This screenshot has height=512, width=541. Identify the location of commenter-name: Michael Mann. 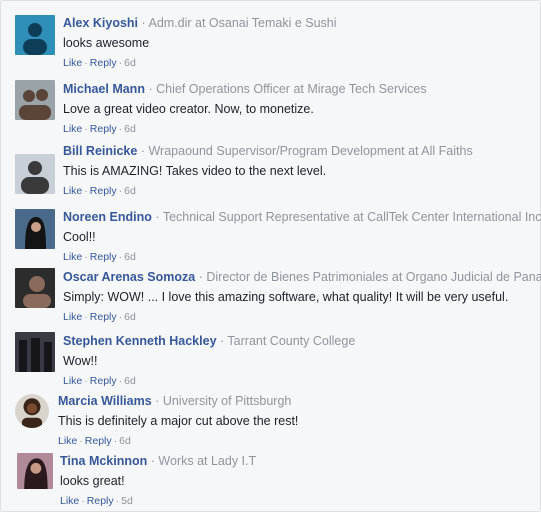
(104, 89).